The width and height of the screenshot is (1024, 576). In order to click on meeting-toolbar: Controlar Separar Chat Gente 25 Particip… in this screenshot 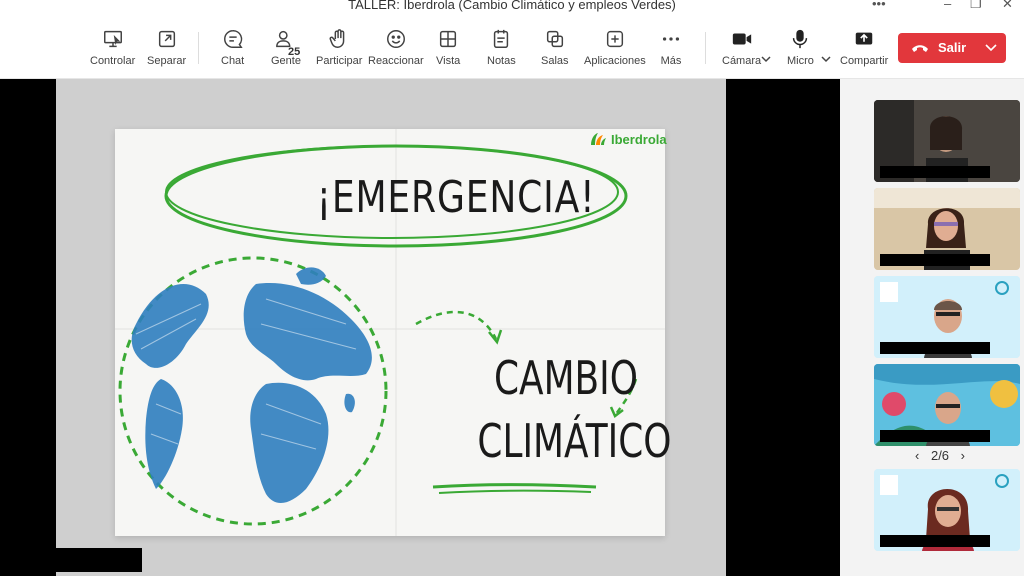, I will do `click(512, 46)`.